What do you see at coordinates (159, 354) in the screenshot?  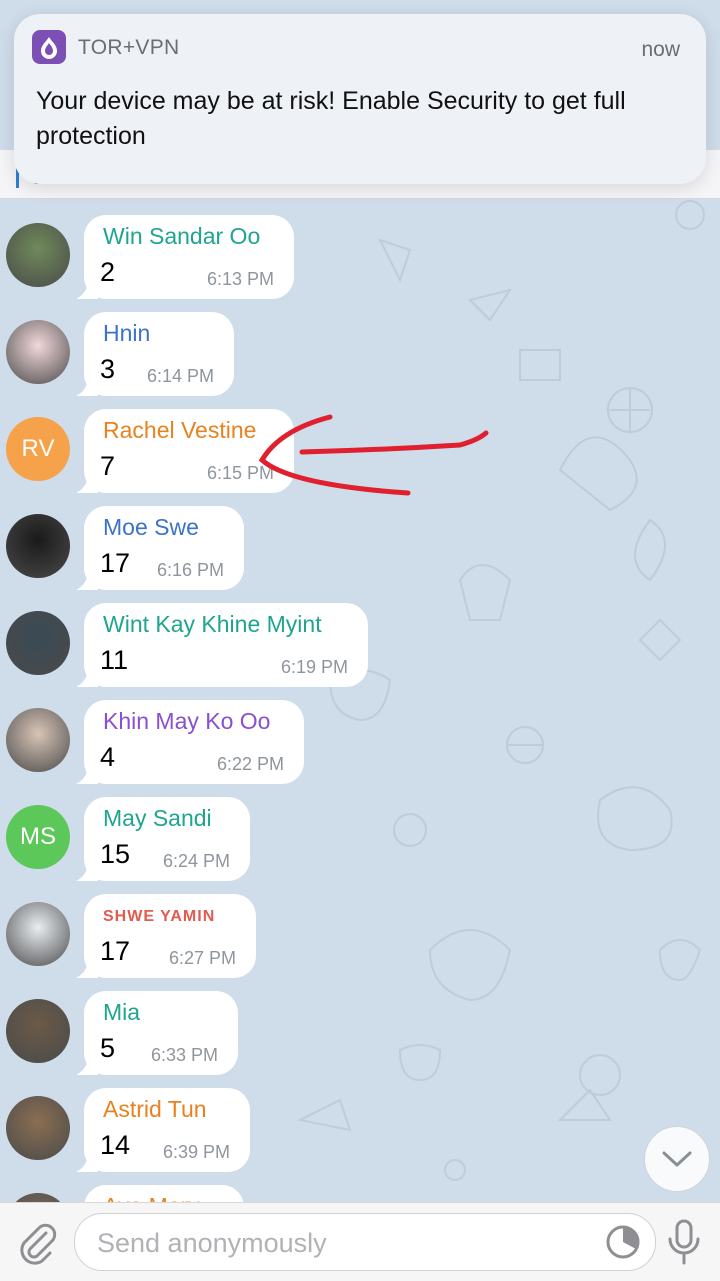 I see `message-bubble: Hnin 3 6:14 PM` at bounding box center [159, 354].